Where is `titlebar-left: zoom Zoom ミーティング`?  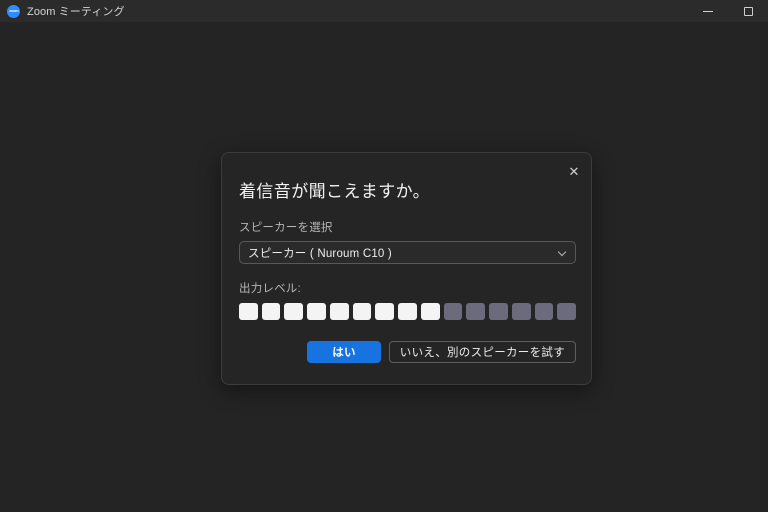
titlebar-left: zoom Zoom ミーティング is located at coordinates (344, 11).